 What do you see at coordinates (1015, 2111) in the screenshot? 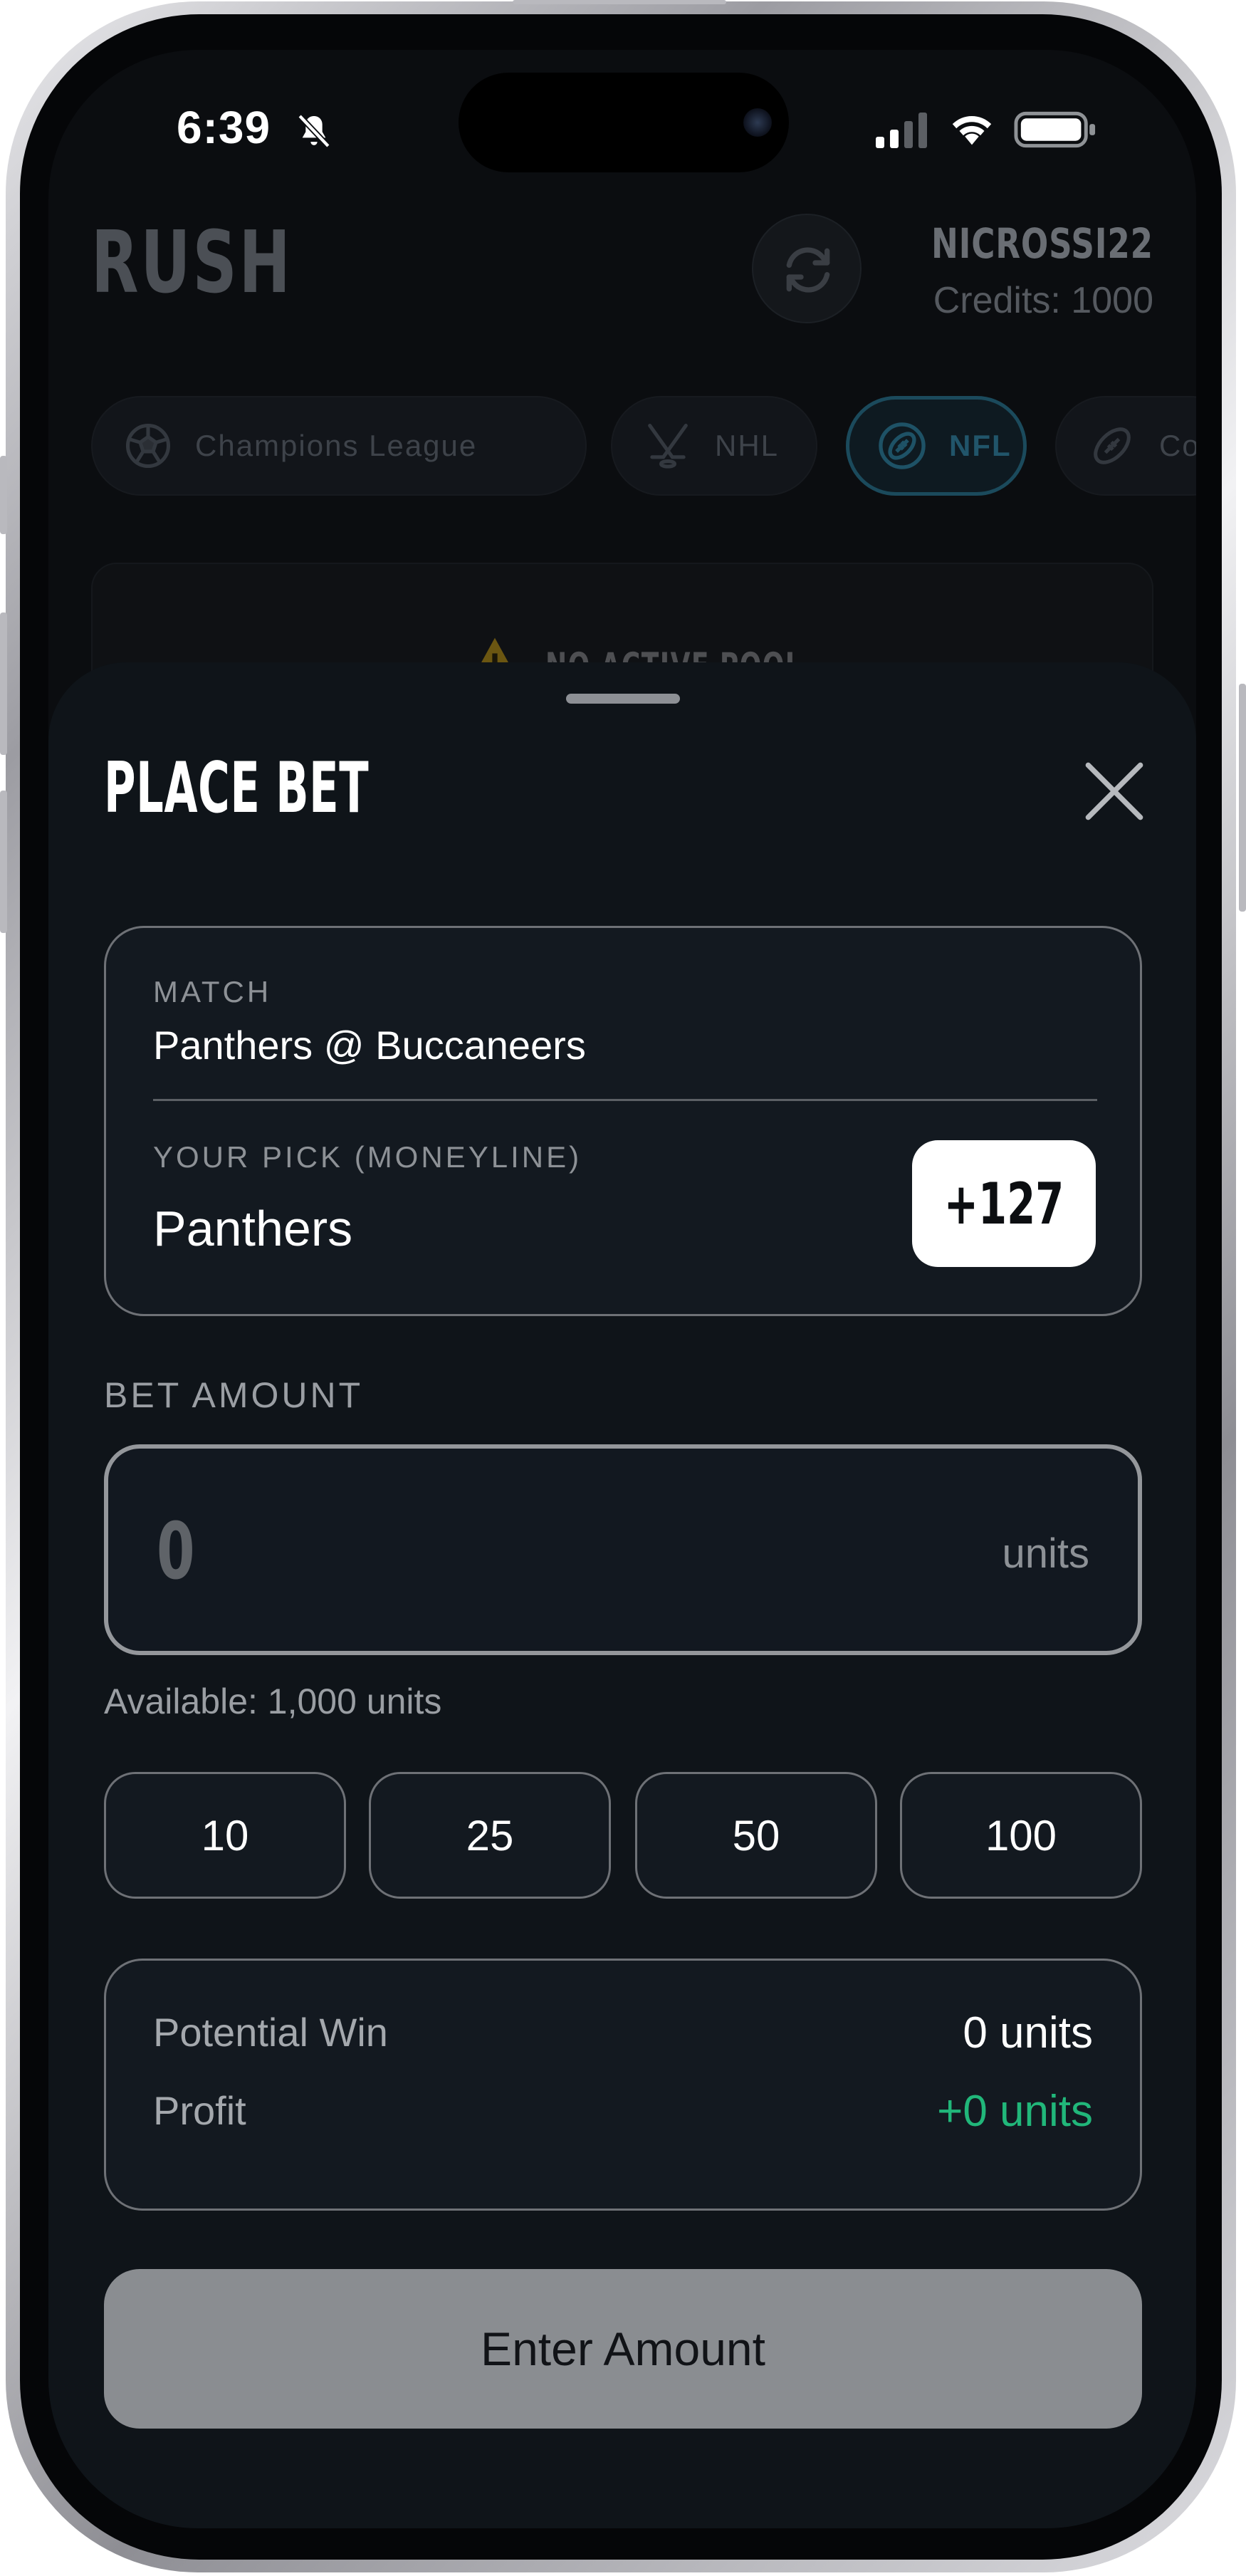
I see `profit-value: +0 units` at bounding box center [1015, 2111].